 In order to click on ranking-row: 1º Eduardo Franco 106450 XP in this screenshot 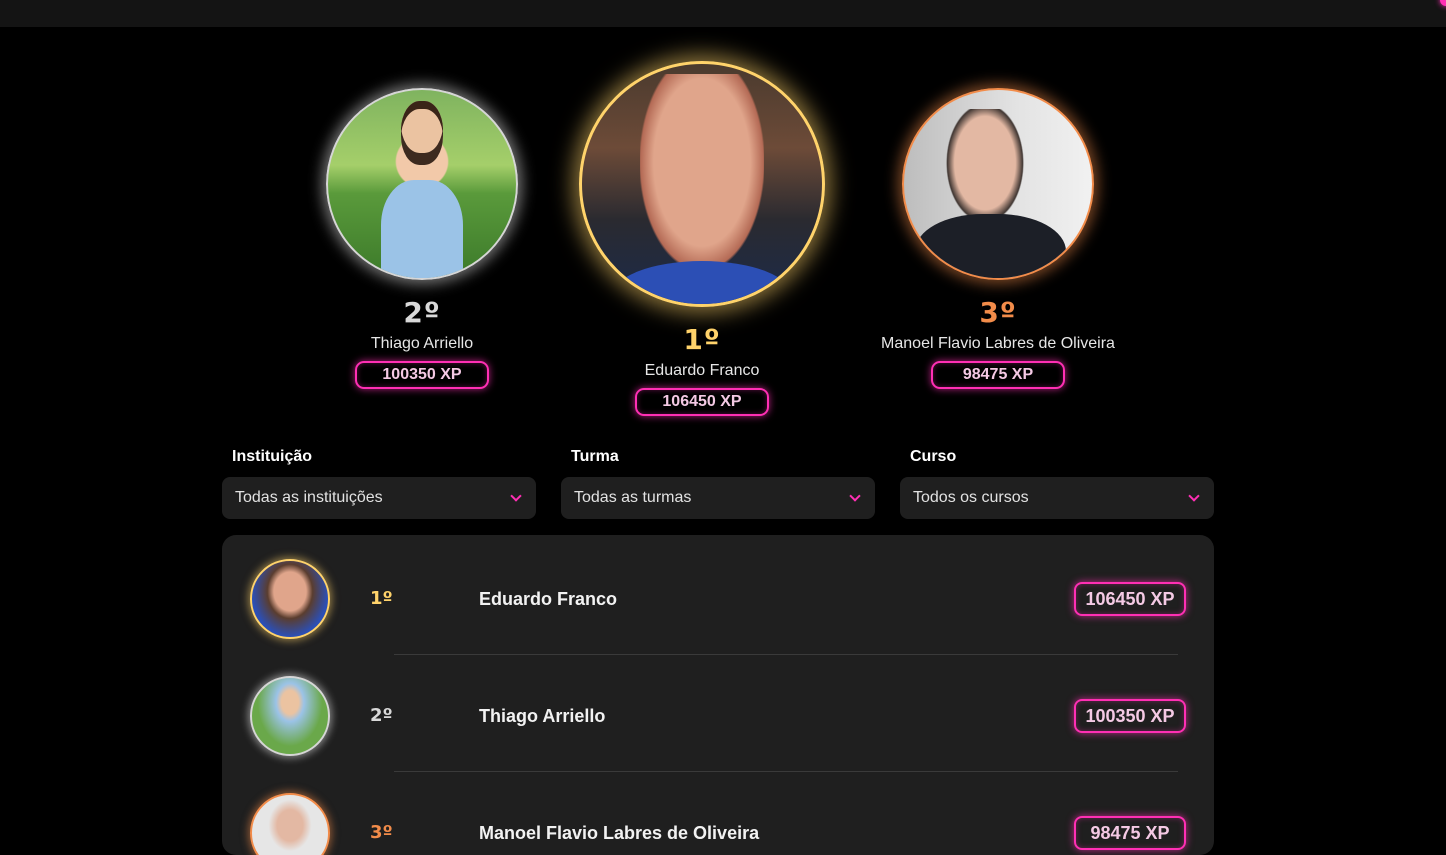, I will do `click(718, 593)`.